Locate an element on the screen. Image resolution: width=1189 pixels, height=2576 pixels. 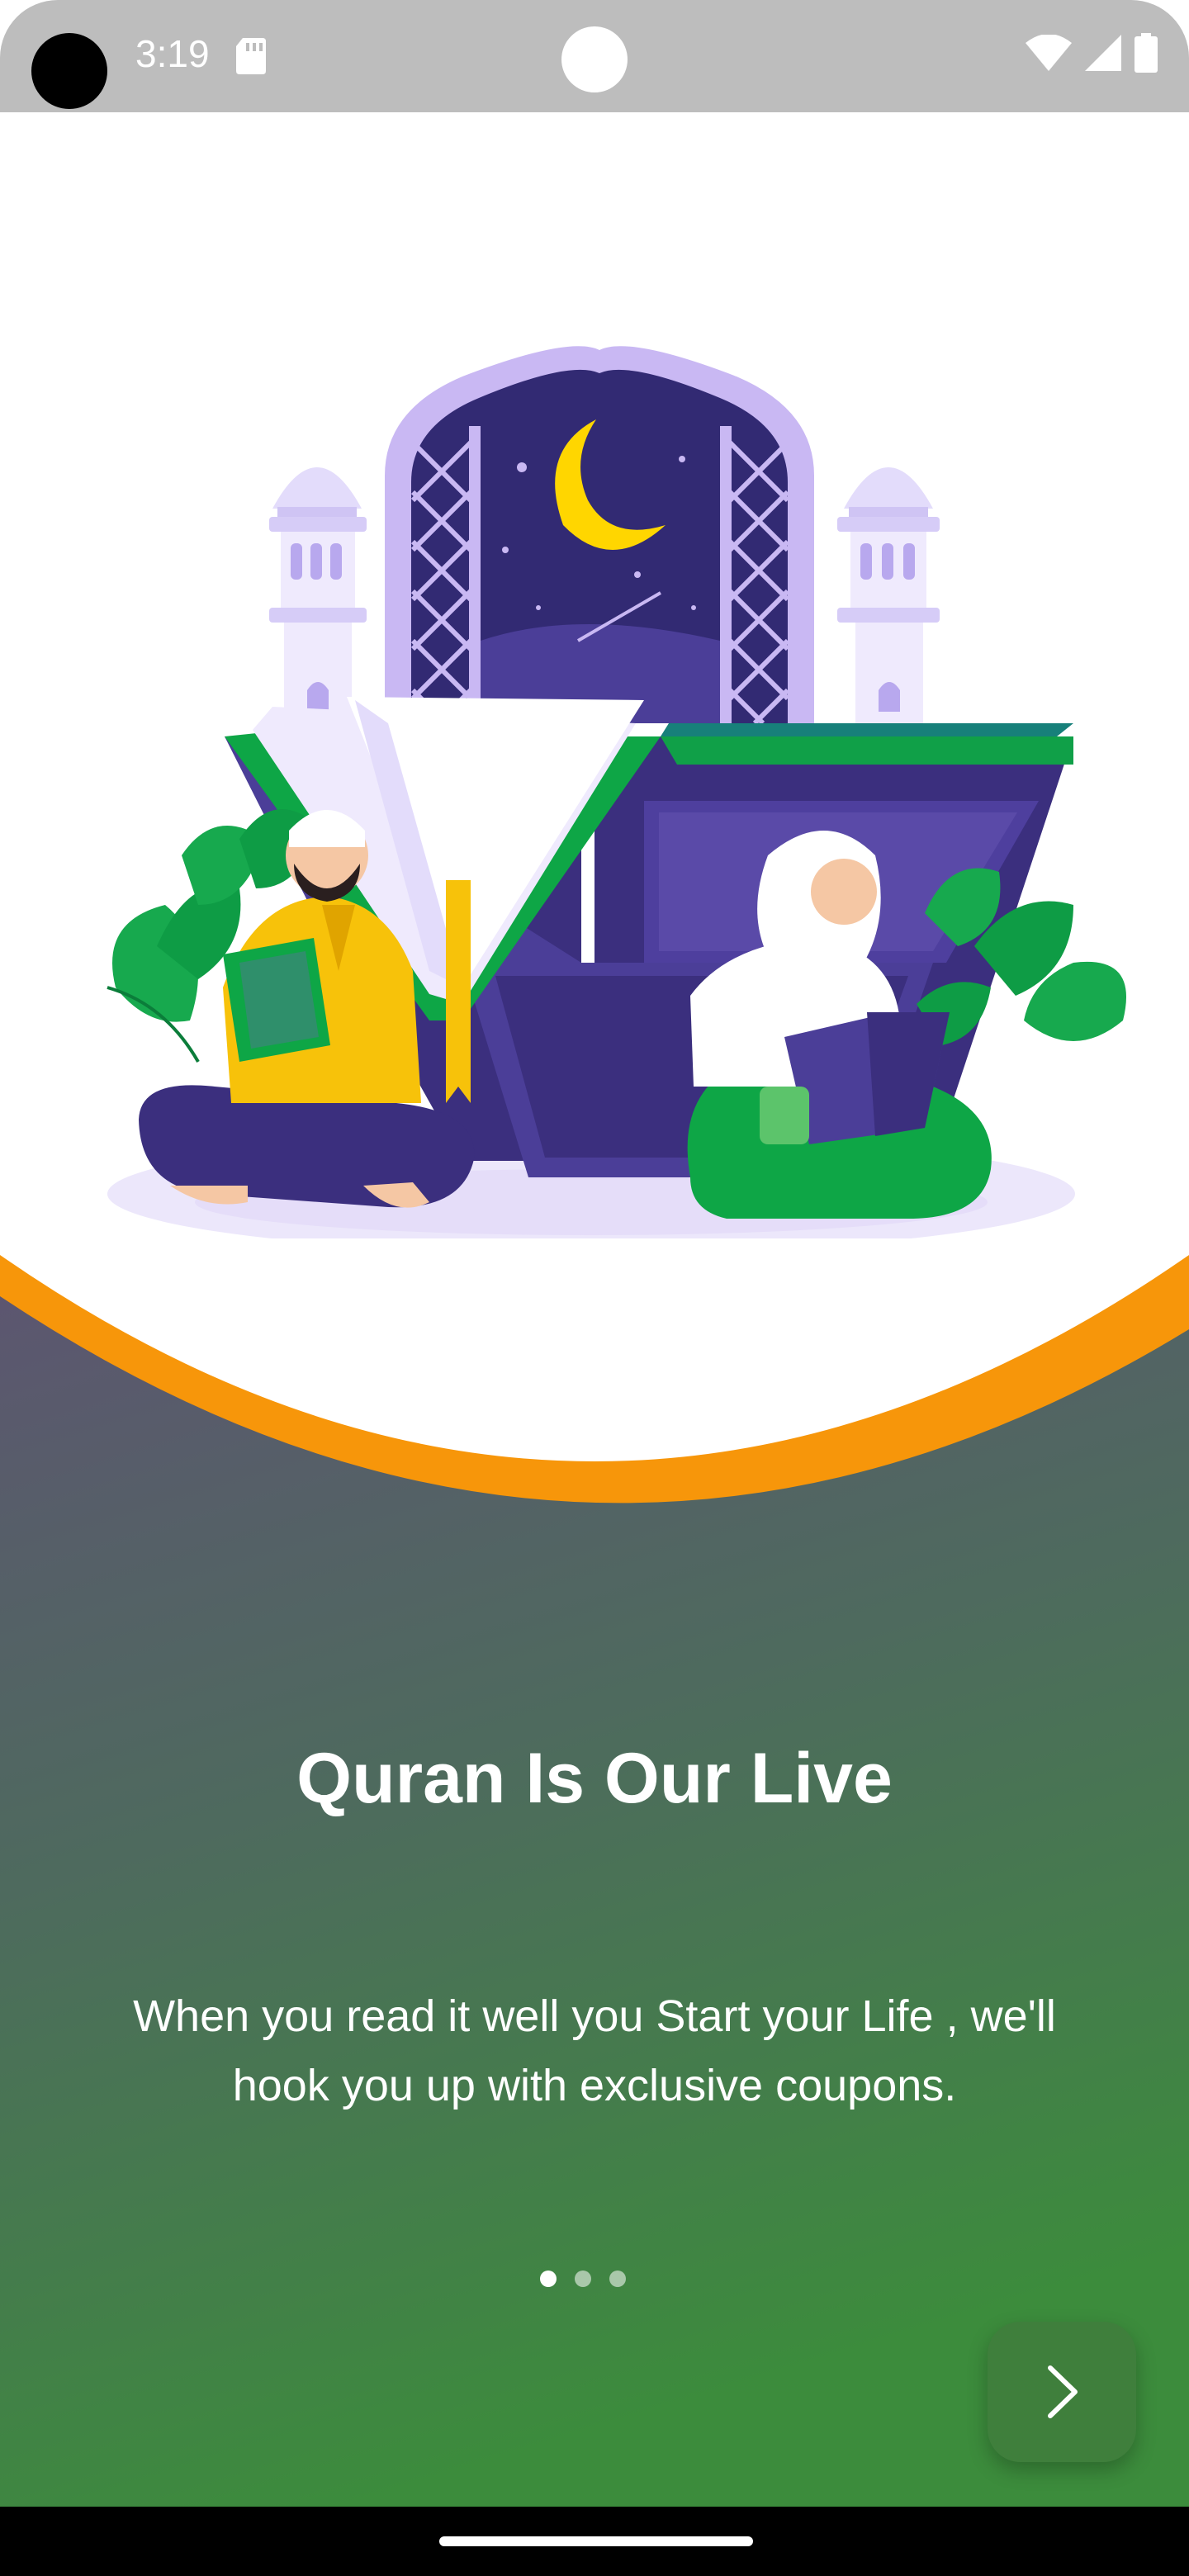
onboarding-title: Quran Is Our Live is located at coordinates (594, 1778).